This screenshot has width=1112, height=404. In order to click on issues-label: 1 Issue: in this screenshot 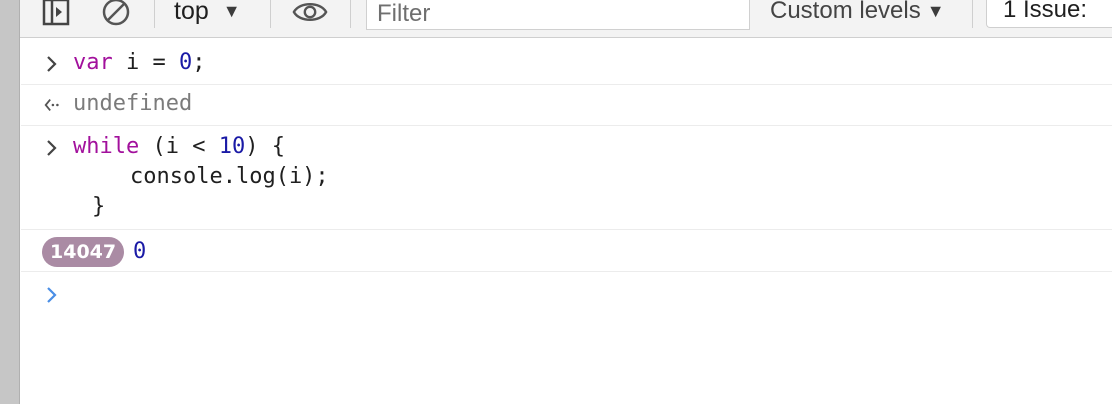, I will do `click(1045, 11)`.